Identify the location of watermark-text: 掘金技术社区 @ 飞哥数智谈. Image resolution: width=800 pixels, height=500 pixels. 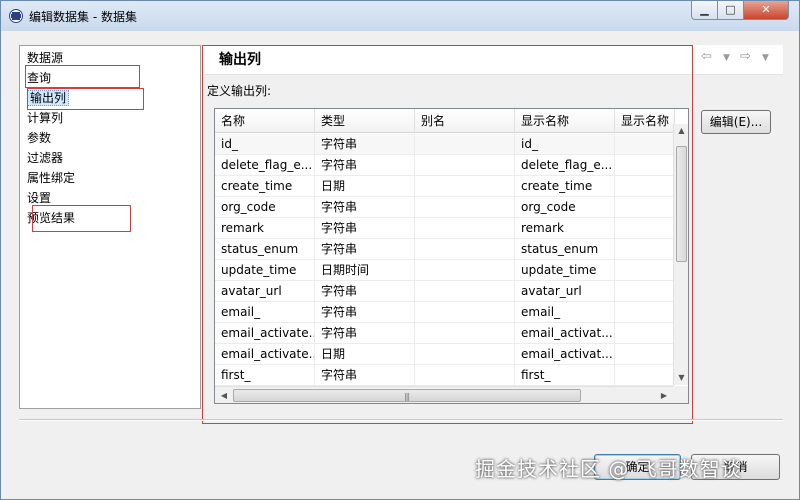
(608, 469).